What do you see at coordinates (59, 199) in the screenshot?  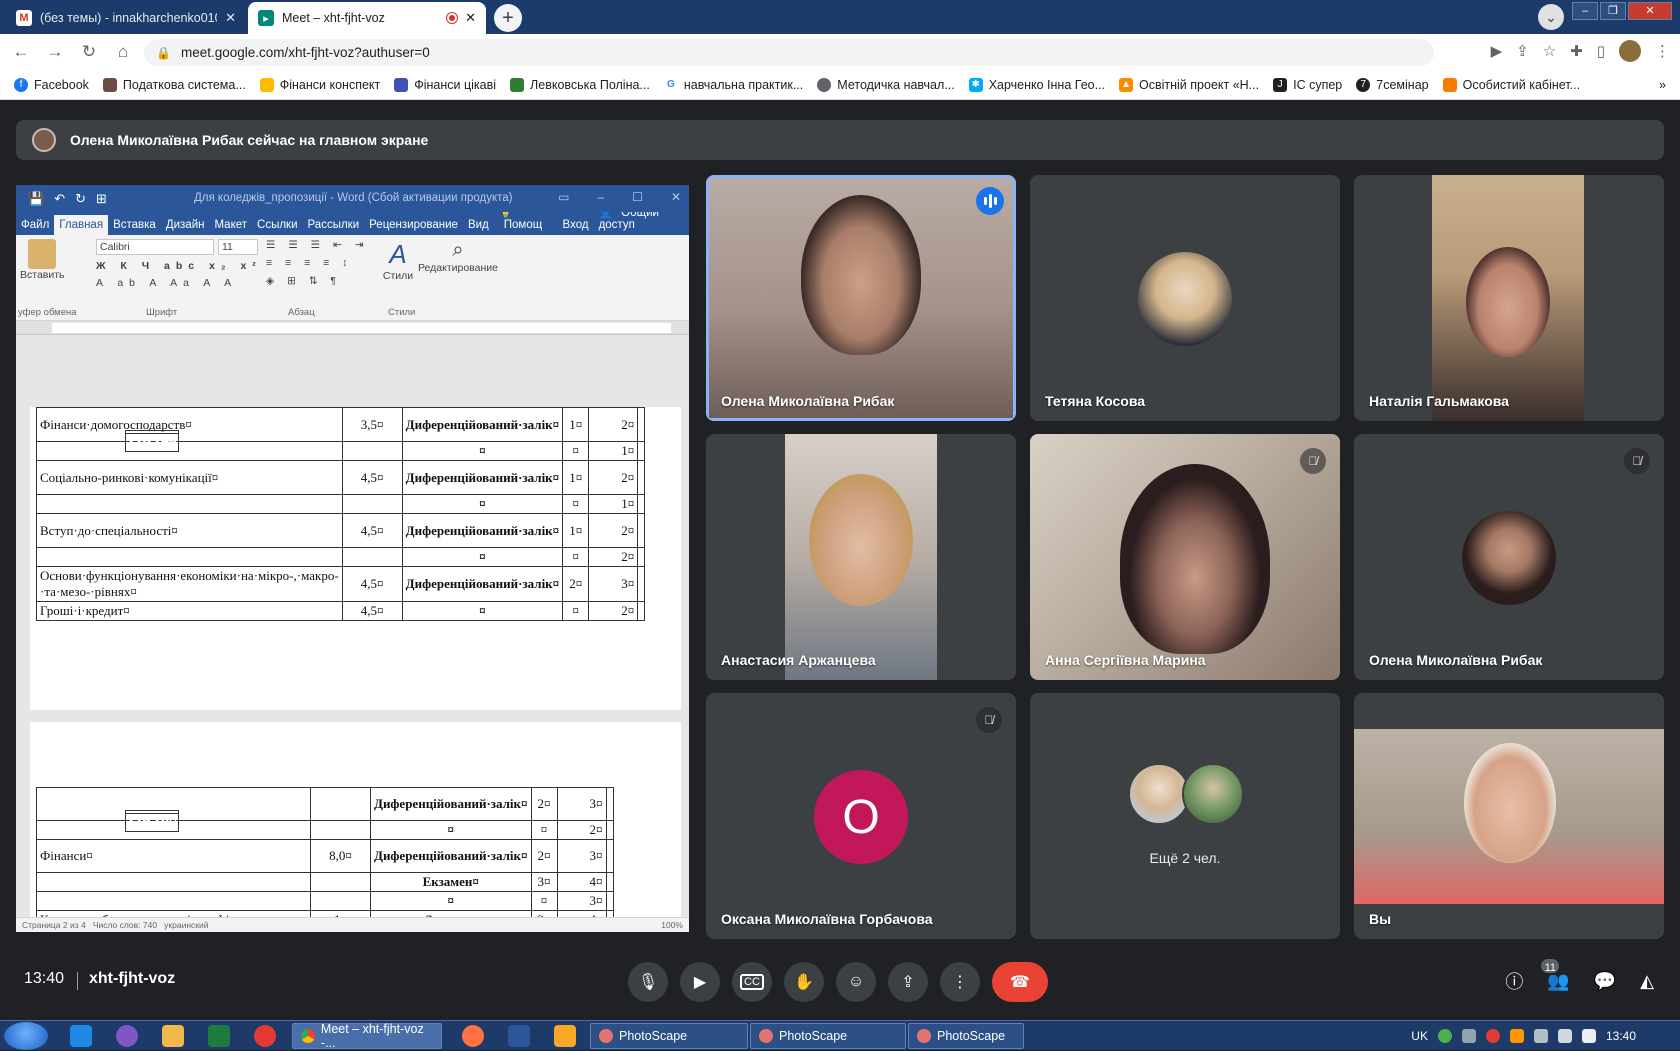 I see `undo-icon: ↶` at bounding box center [59, 199].